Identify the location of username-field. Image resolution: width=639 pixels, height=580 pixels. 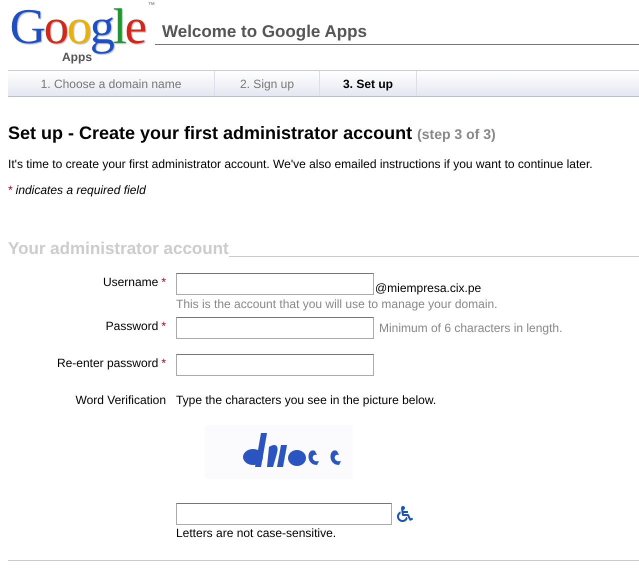
(275, 284).